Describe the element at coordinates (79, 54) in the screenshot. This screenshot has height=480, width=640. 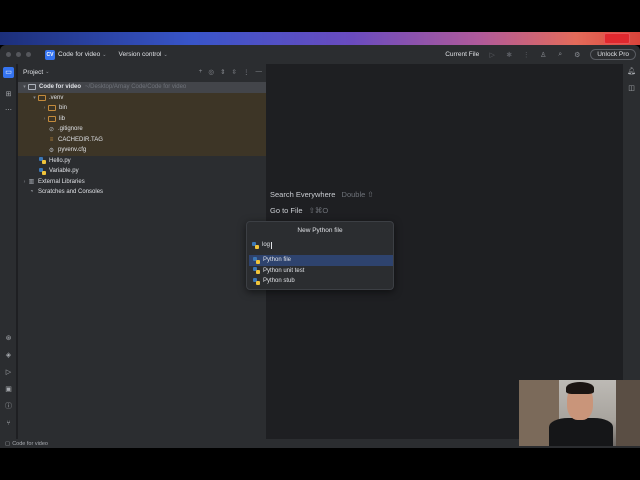
I see `project-switcher: Code for video` at that location.